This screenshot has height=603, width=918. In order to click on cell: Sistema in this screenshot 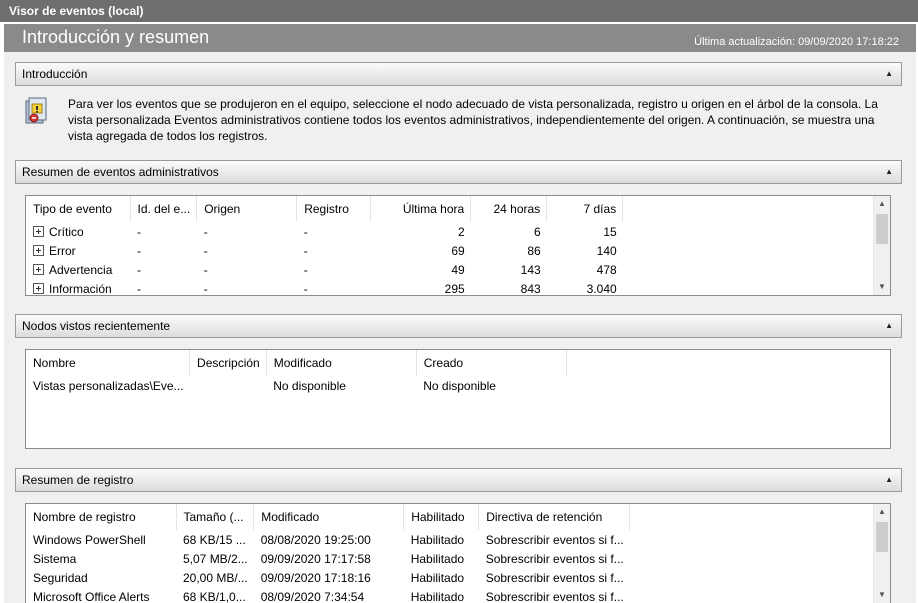, I will do `click(55, 558)`.